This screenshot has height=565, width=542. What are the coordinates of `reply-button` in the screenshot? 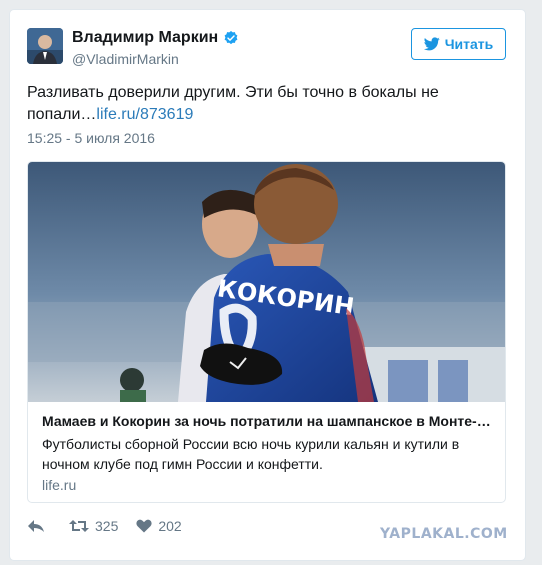 It's located at (39, 526).